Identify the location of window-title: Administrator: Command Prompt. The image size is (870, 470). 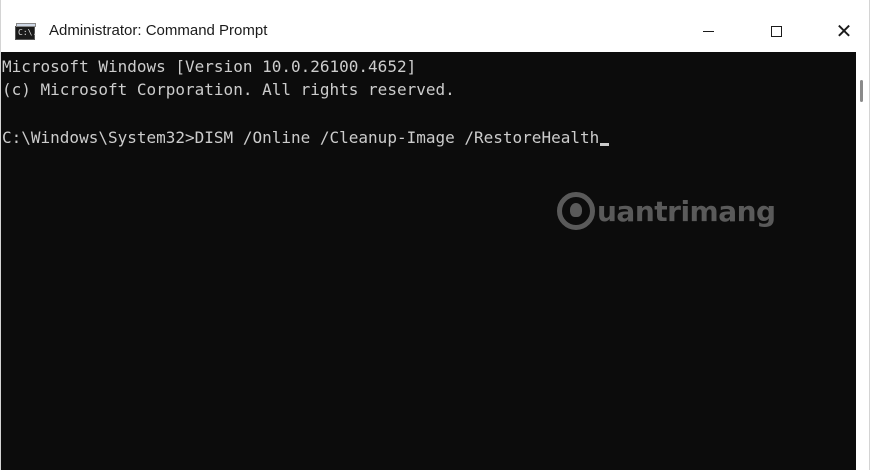
(158, 30).